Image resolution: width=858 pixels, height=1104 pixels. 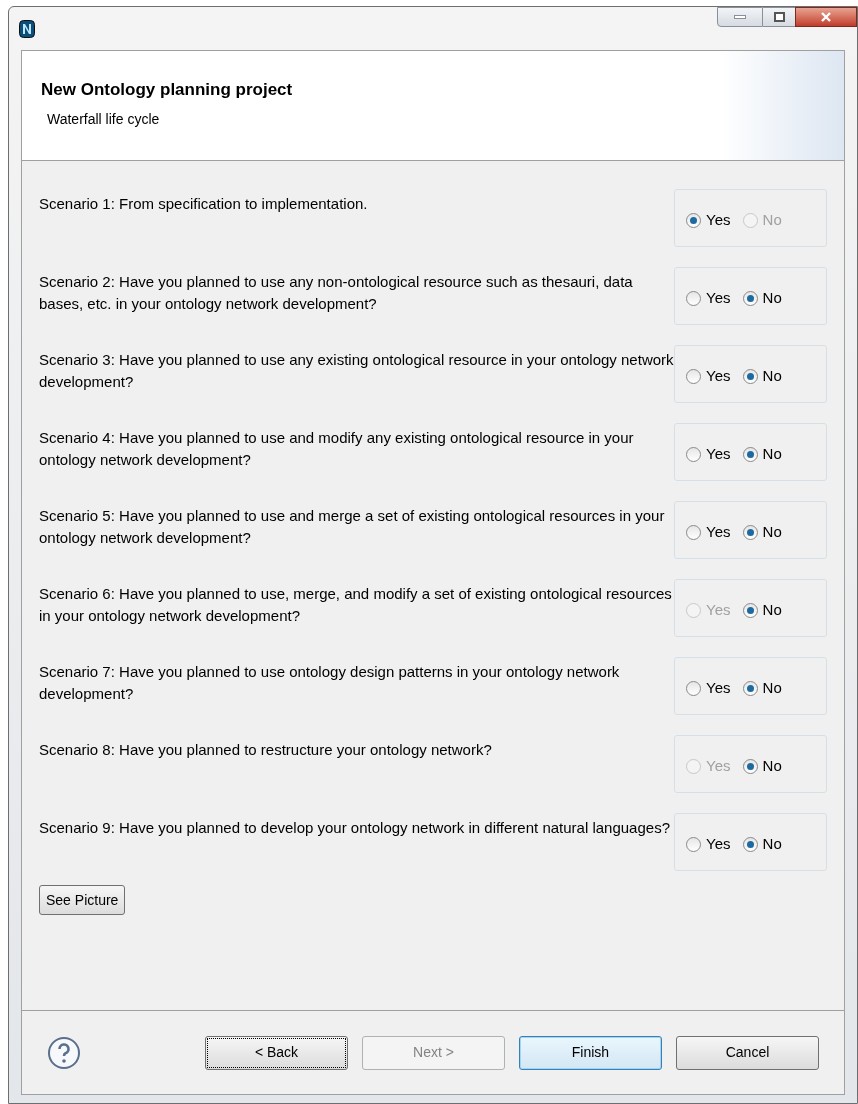 What do you see at coordinates (355, 828) in the screenshot?
I see `question-text: Scenario 9: Have you planned to develop your ontology network in different natural languages?` at bounding box center [355, 828].